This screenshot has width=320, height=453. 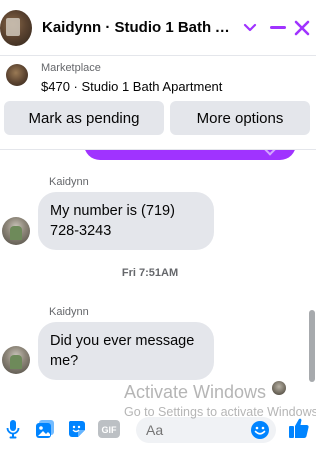 What do you see at coordinates (138, 27) in the screenshot?
I see `chat-title: Kaidynn · Studio 1 Bath Apartment` at bounding box center [138, 27].